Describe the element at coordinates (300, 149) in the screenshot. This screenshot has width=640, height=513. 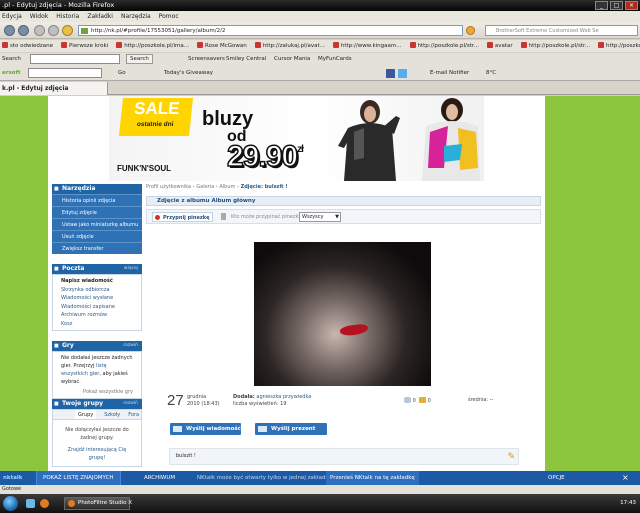
I see `banner-currency: zł` at that location.